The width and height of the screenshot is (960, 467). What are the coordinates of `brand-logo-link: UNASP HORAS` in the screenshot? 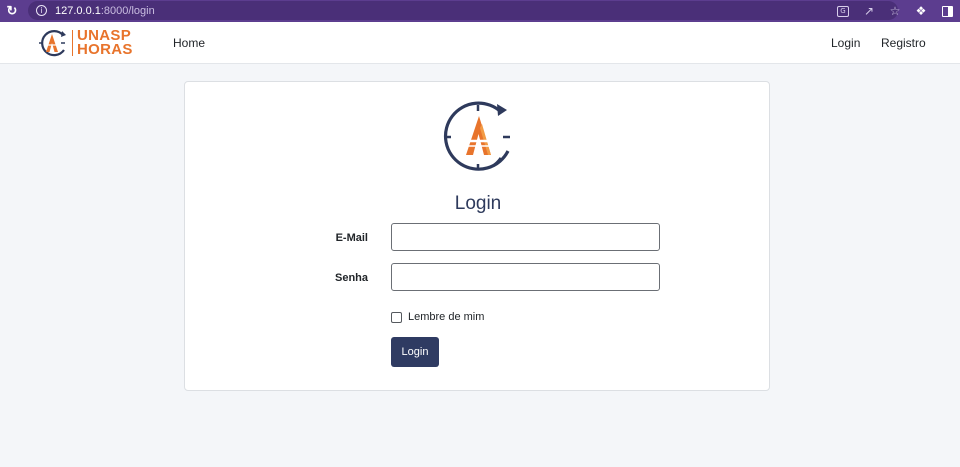 It's located at (84, 43).